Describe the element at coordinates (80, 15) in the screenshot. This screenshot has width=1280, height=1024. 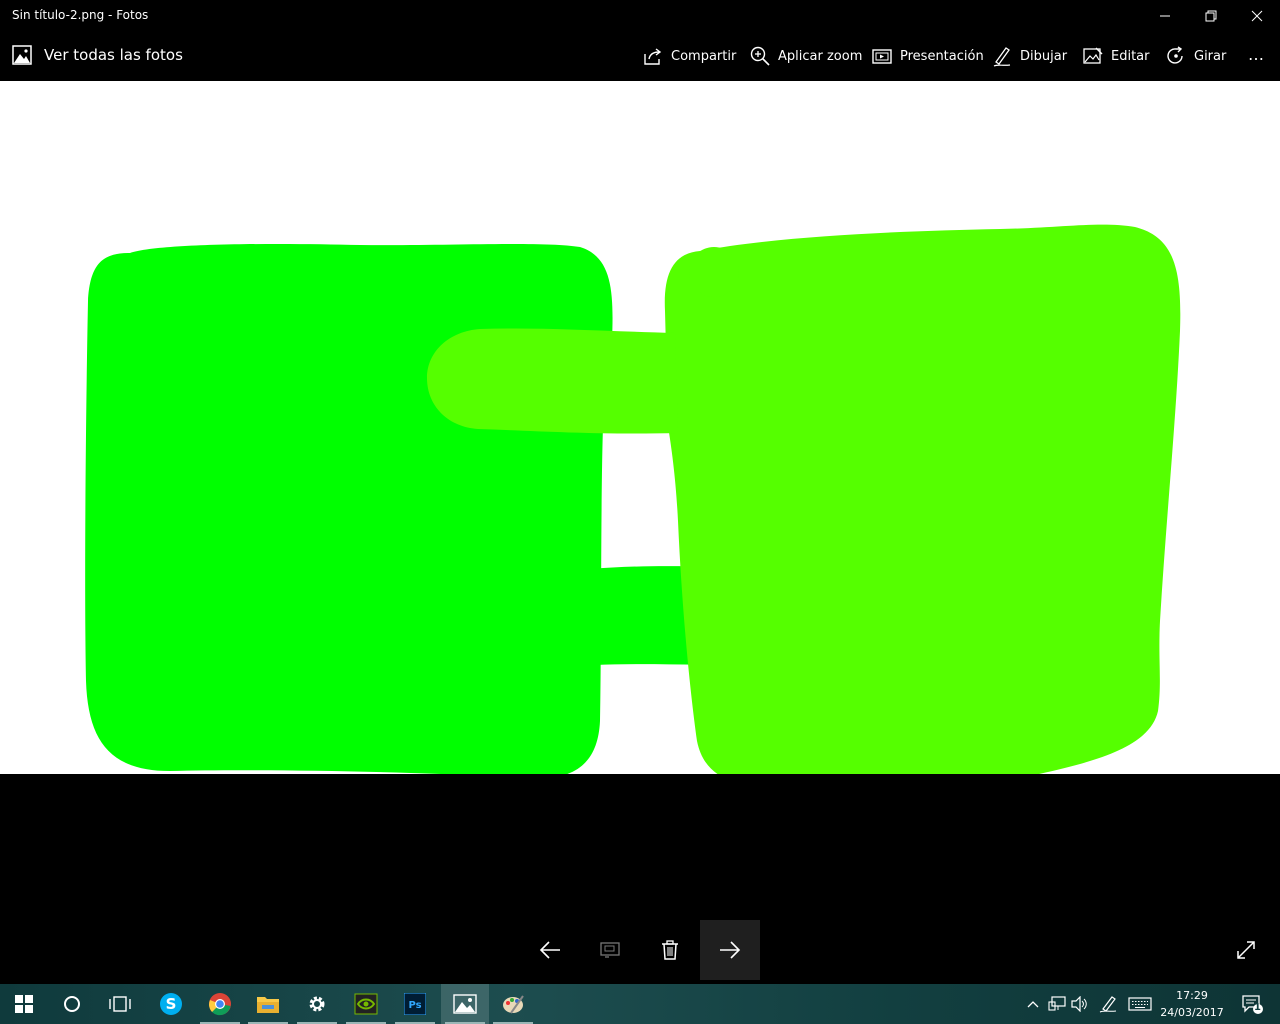
I see `window-title: Sin título-2.png - Fotos` at that location.